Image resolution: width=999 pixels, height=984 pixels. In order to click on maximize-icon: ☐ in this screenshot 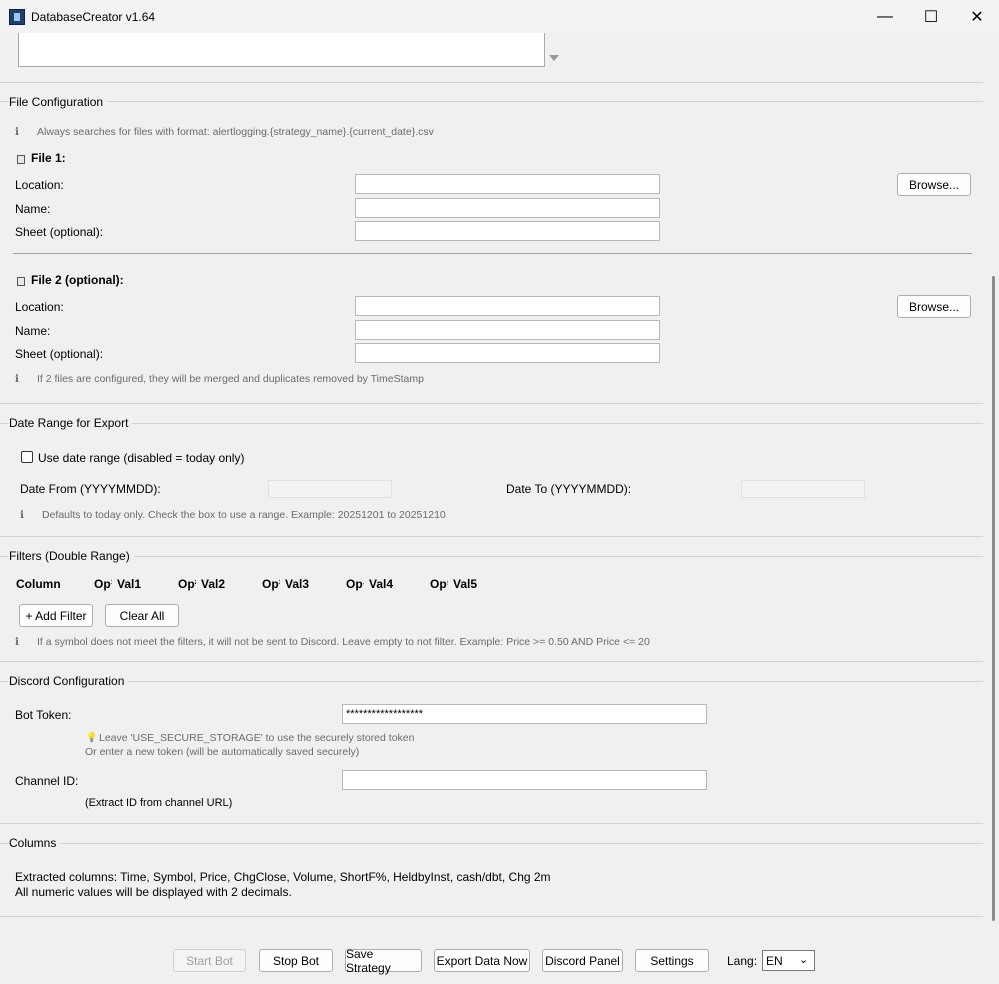, I will do `click(931, 17)`.